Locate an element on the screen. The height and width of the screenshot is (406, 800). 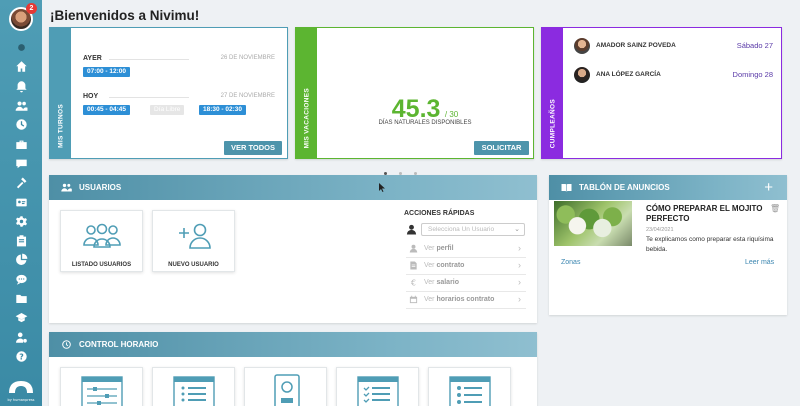
tablon-header: TABLÓN DE ANUNCIOS + is located at coordinates (668, 187).